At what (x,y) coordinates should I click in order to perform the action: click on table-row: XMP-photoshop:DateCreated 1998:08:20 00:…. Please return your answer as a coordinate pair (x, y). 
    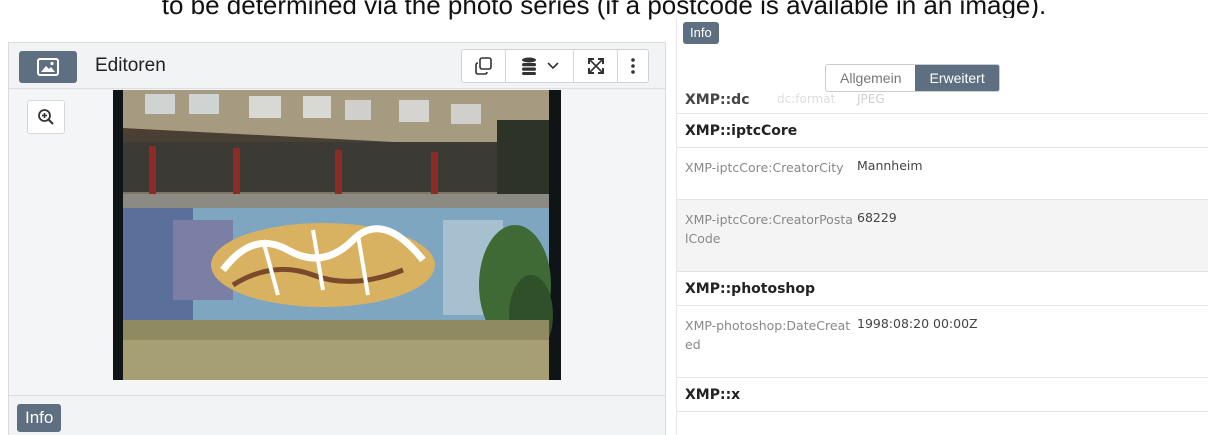
    Looking at the image, I should click on (942, 342).